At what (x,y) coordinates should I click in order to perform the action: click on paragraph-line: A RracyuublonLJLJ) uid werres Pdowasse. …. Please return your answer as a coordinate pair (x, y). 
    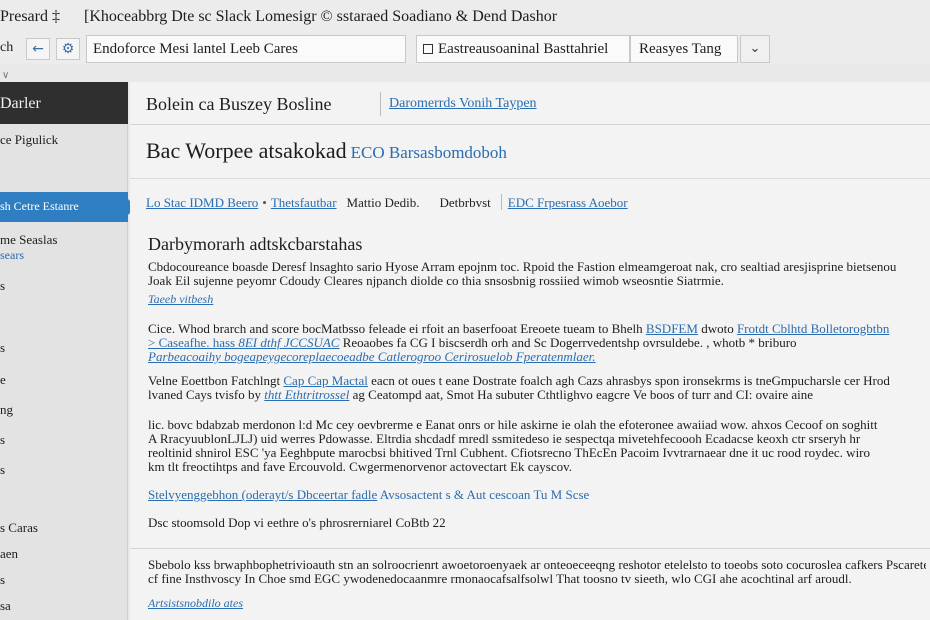
    Looking at the image, I should click on (504, 438).